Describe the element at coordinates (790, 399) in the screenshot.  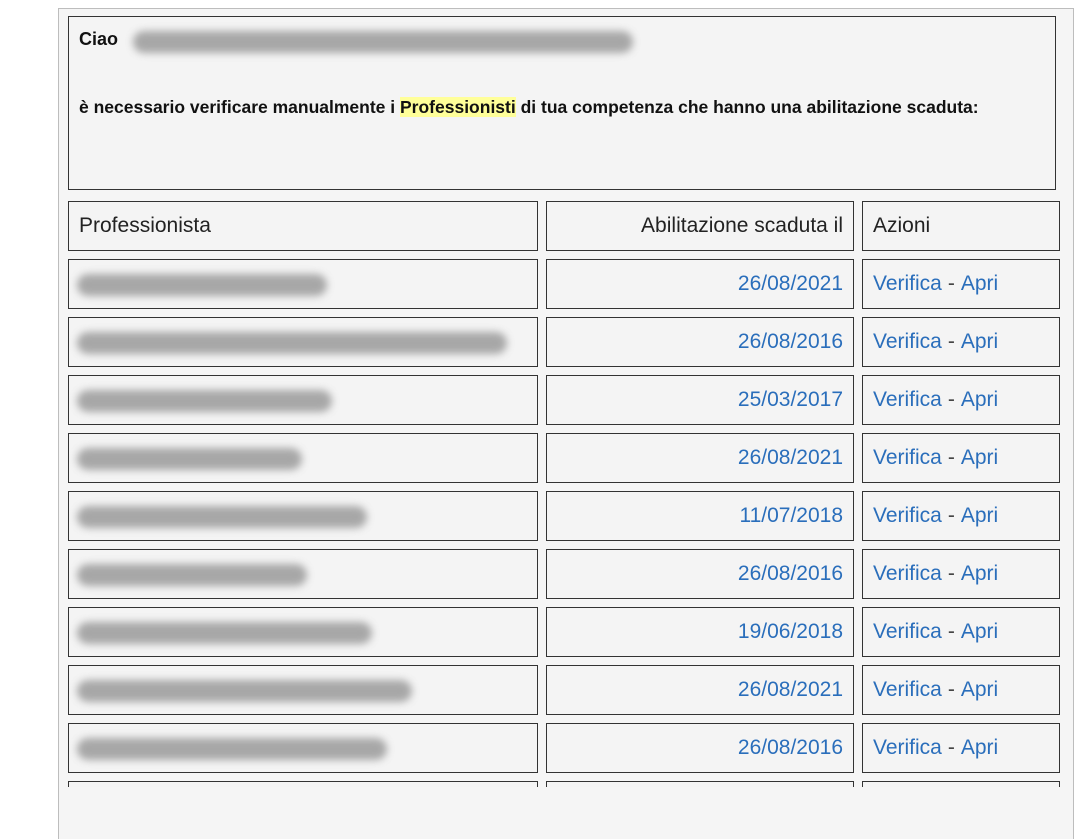
I see `expiry-date: 25/03/2017` at that location.